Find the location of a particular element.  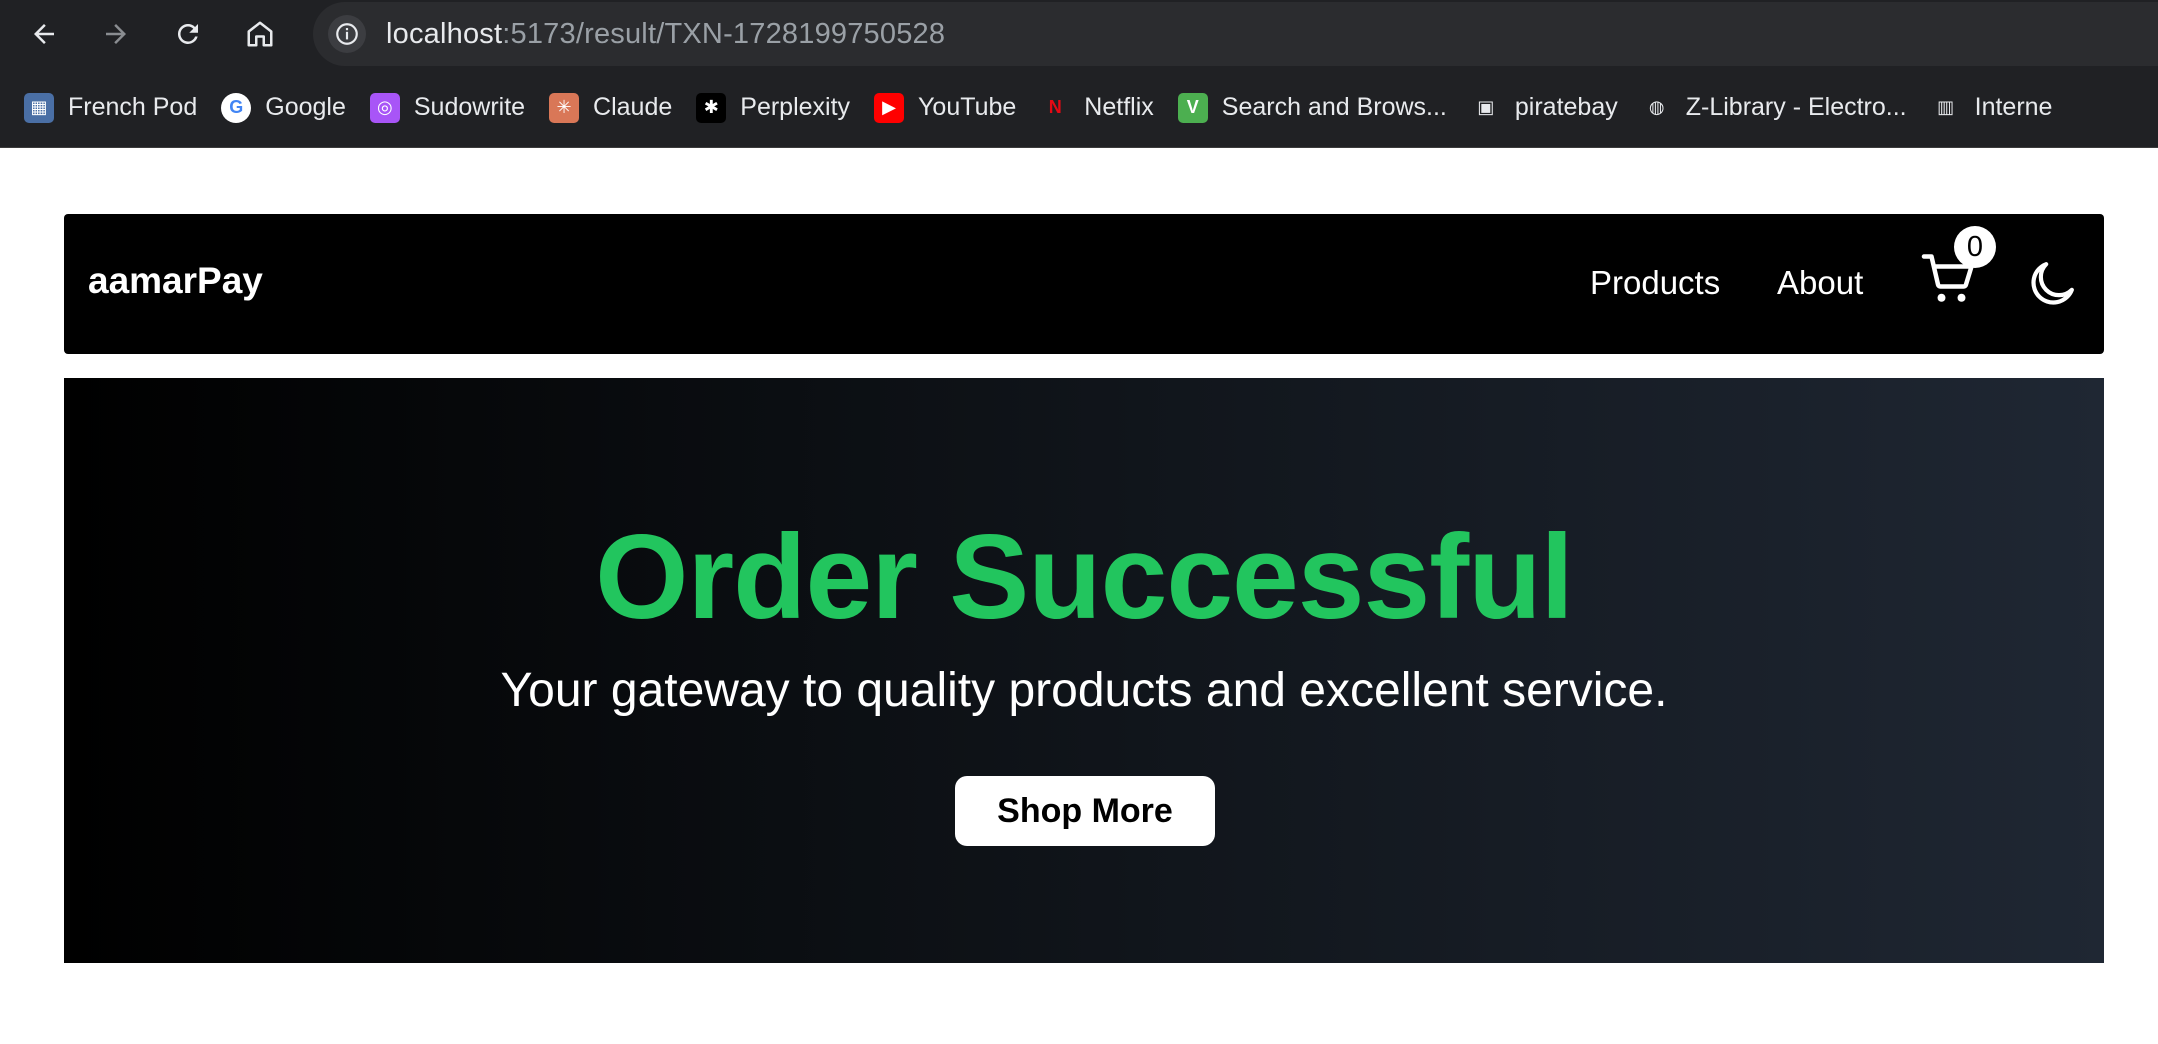

hero-title: Order Successful is located at coordinates (1084, 577).